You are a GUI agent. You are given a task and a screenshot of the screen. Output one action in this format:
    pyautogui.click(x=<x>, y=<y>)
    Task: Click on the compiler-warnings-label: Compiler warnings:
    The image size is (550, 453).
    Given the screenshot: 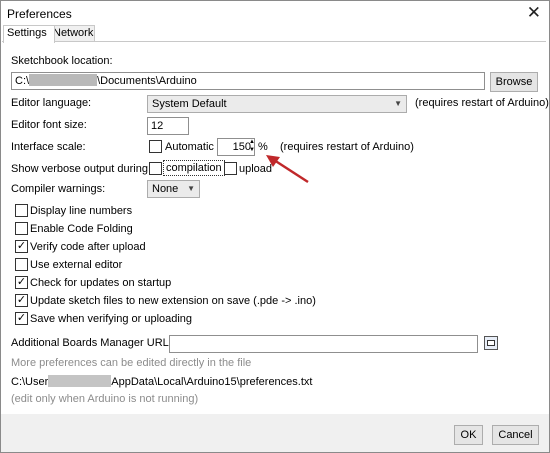 What is the action you would take?
    pyautogui.click(x=58, y=189)
    